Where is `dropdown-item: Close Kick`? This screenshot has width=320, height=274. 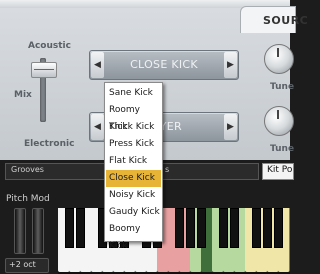 dropdown-item: Close Kick is located at coordinates (133, 178).